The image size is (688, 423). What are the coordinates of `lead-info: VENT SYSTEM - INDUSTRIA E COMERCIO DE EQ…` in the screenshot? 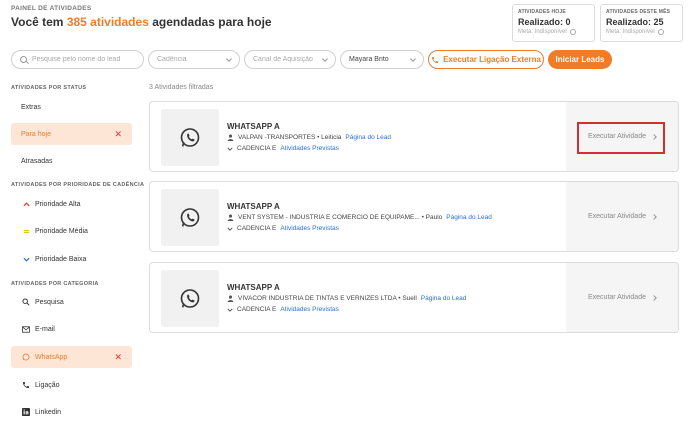 It's located at (359, 217).